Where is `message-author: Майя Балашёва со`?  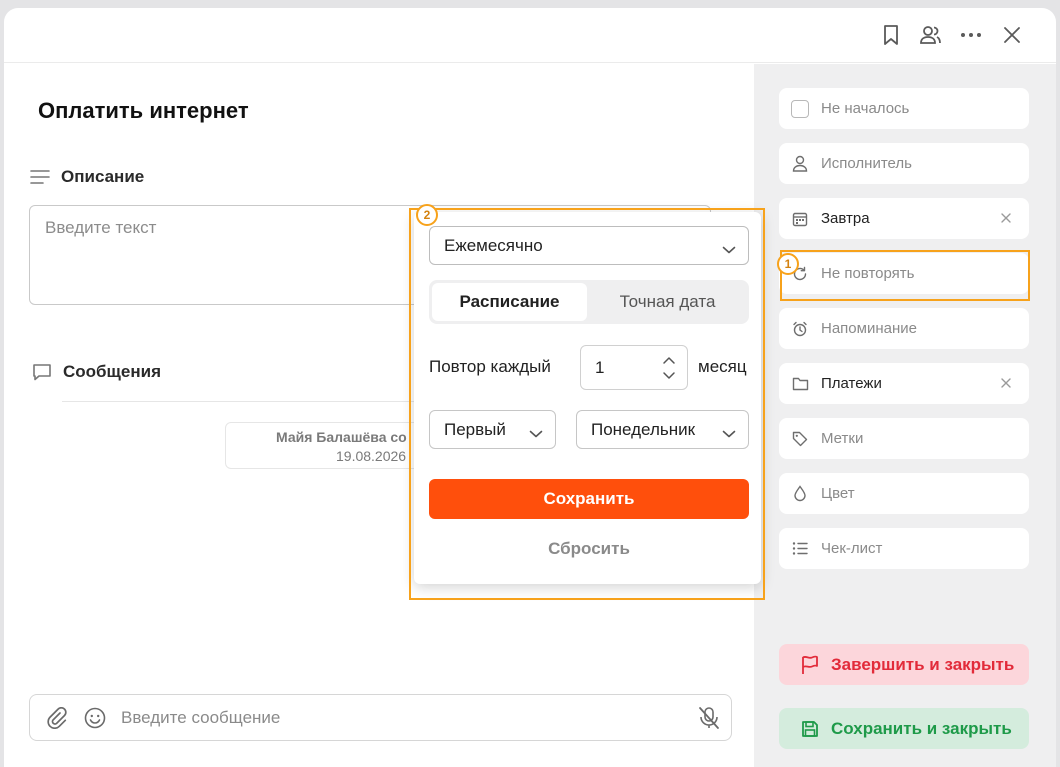
message-author: Майя Балашёва со is located at coordinates (341, 437).